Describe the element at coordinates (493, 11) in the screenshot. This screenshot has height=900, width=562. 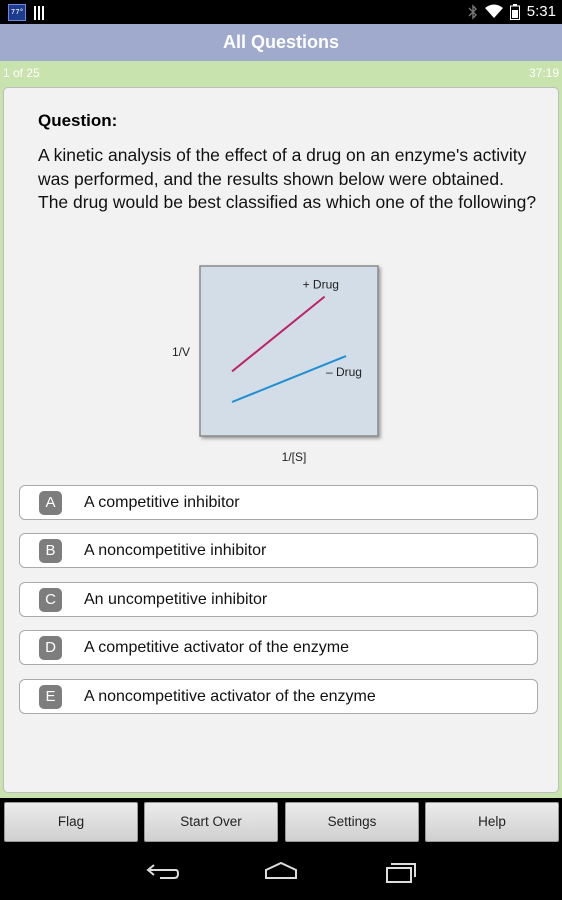
I see `wifi-icon` at that location.